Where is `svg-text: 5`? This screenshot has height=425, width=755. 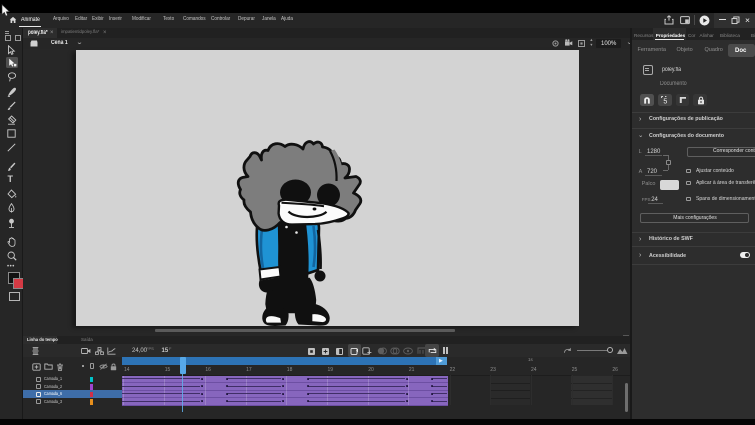
svg-text: 5 is located at coordinates (665, 101).